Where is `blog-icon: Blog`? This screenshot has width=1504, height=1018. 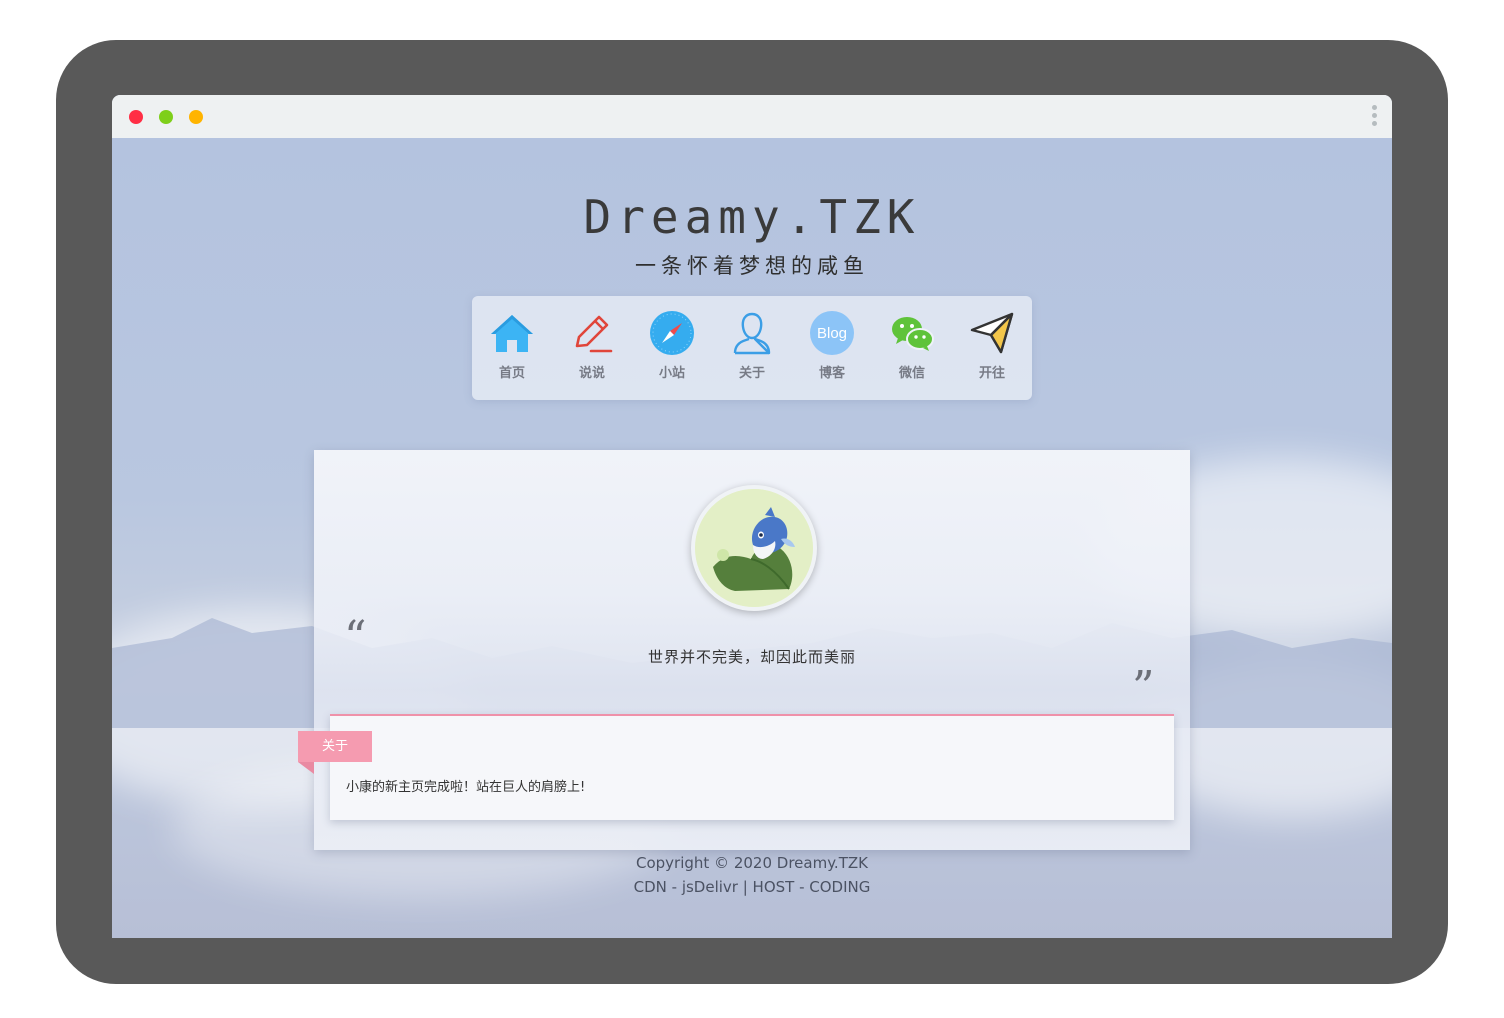
blog-icon: Blog is located at coordinates (832, 333).